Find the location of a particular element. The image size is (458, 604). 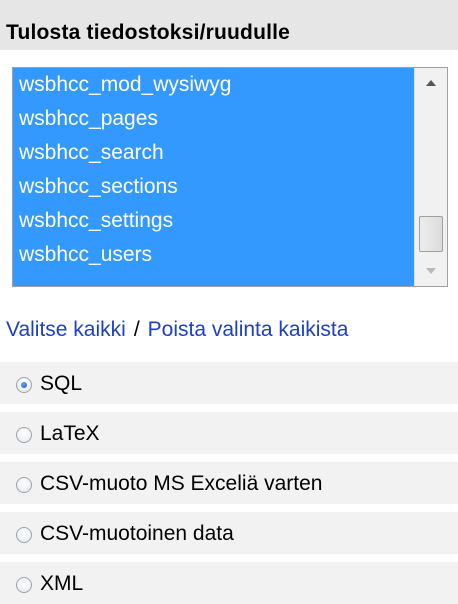

format-option-csv: CSV-muotoinen data is located at coordinates (229, 533).